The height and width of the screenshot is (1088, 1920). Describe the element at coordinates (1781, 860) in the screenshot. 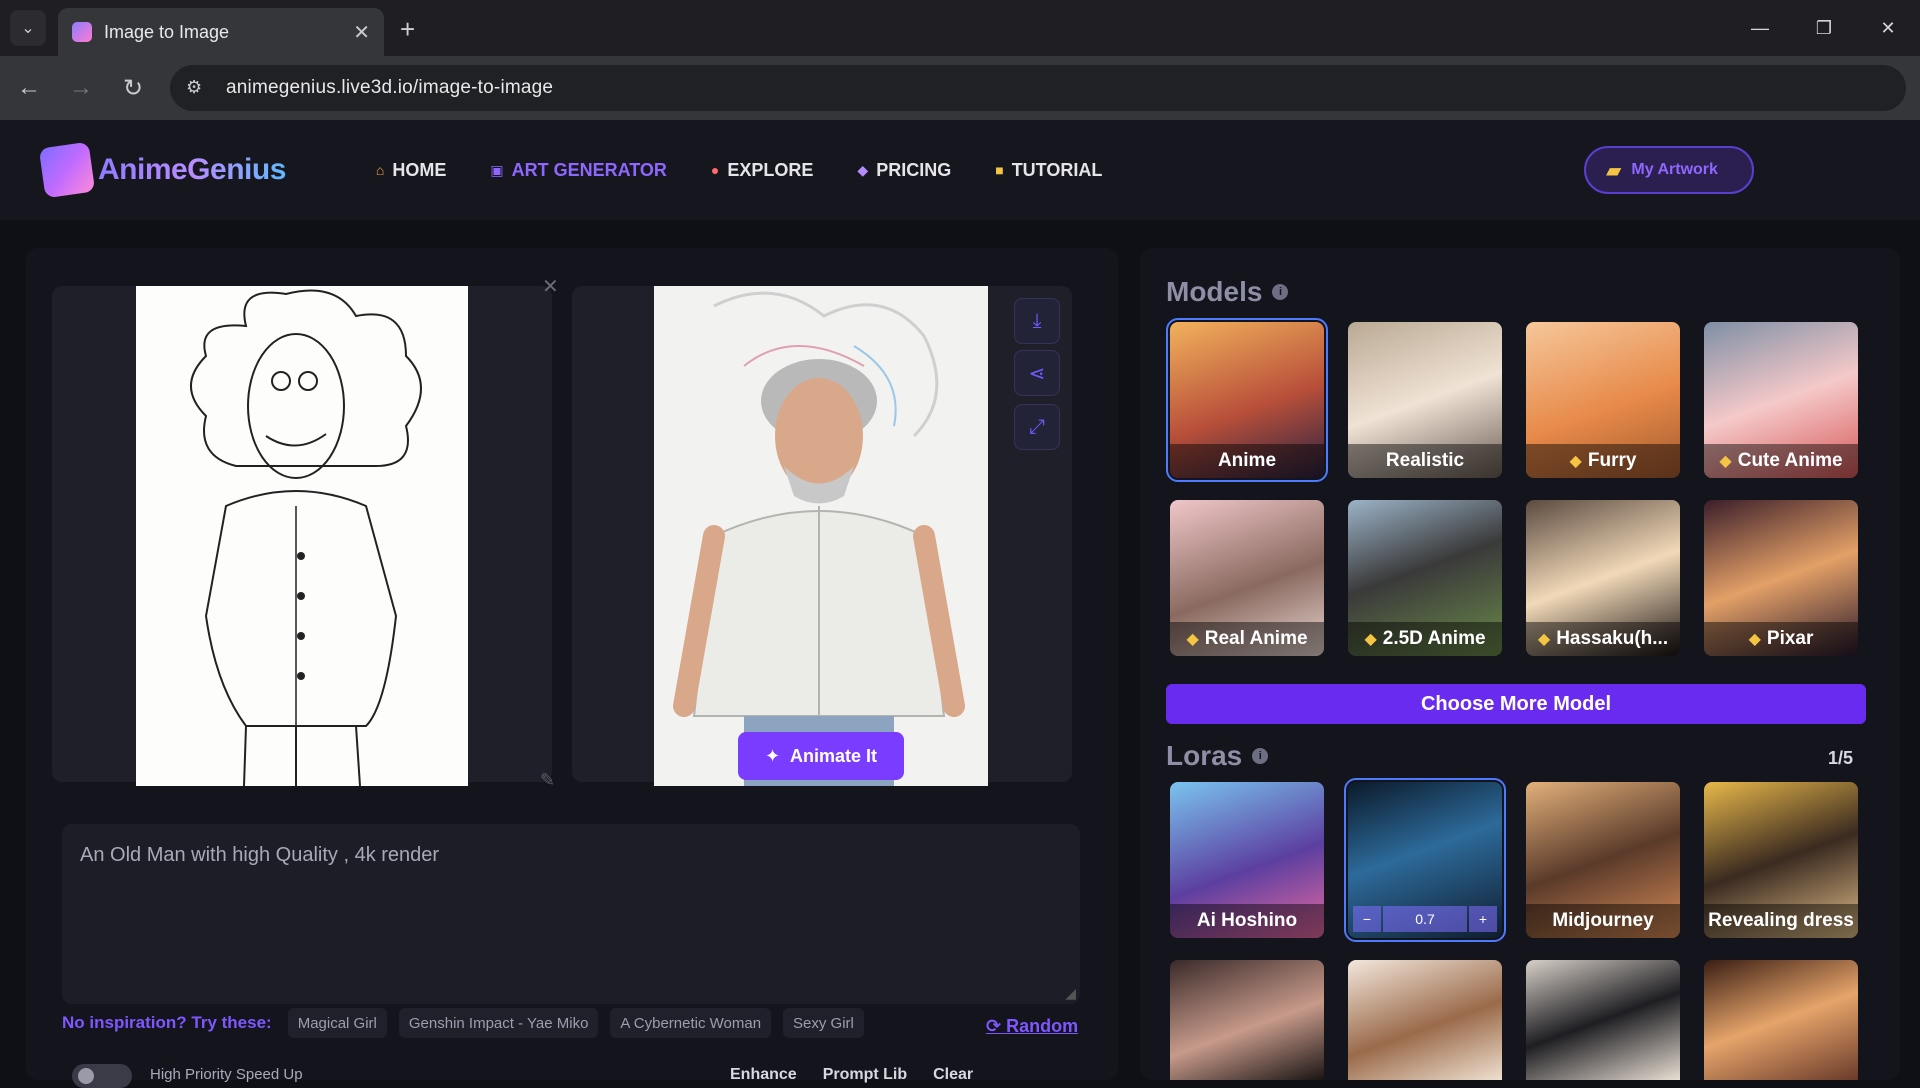

I see `lora-card-revealing-dress: Revealing dress` at that location.